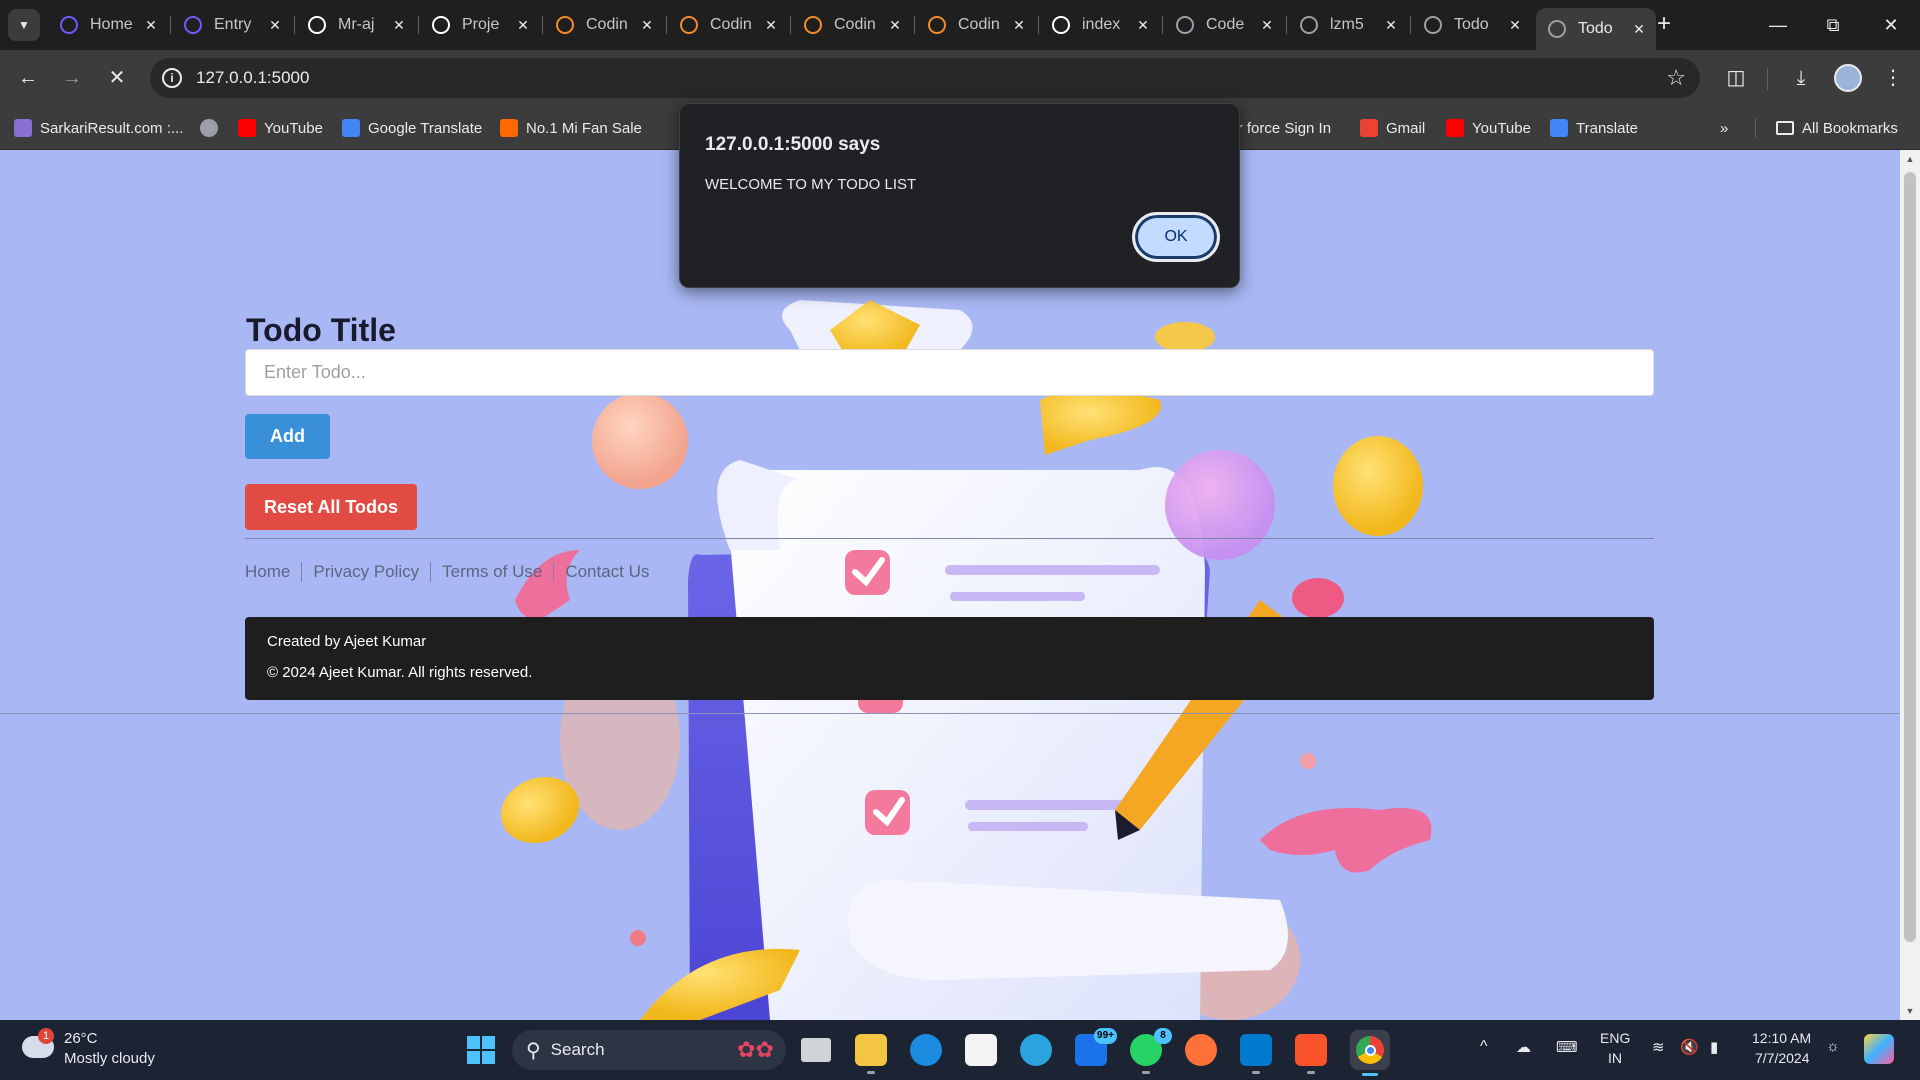 Image resolution: width=1920 pixels, height=1080 pixels. I want to click on footer-link-contact: Contact Us, so click(606, 572).